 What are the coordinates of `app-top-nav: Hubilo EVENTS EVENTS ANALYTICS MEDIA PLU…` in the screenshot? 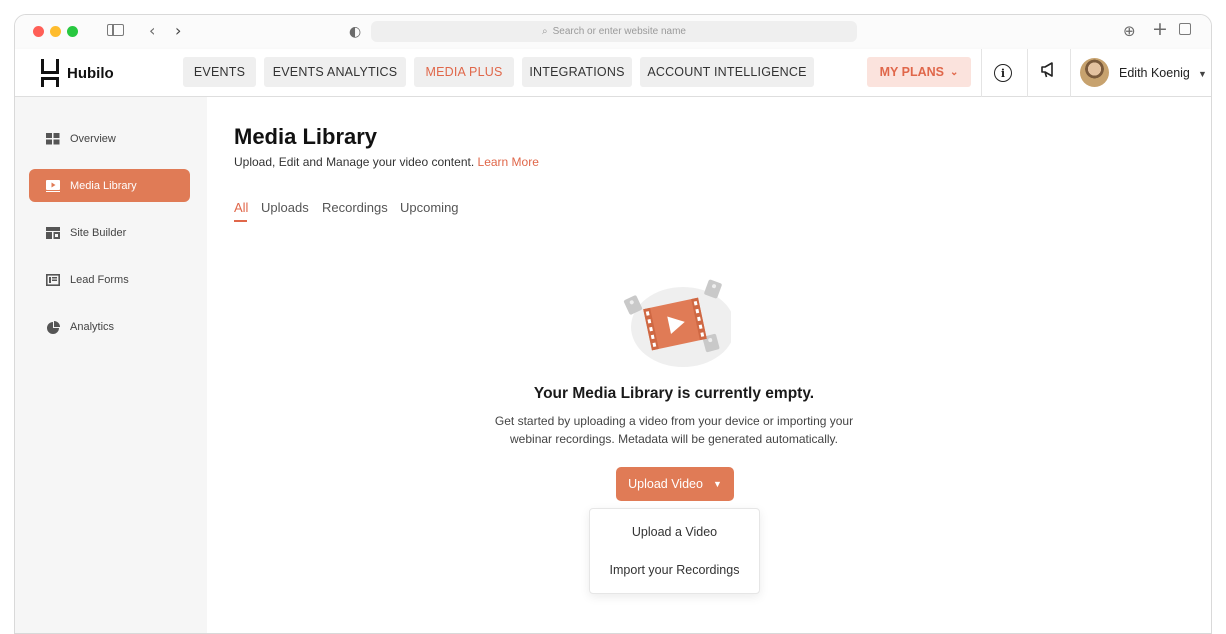 It's located at (613, 73).